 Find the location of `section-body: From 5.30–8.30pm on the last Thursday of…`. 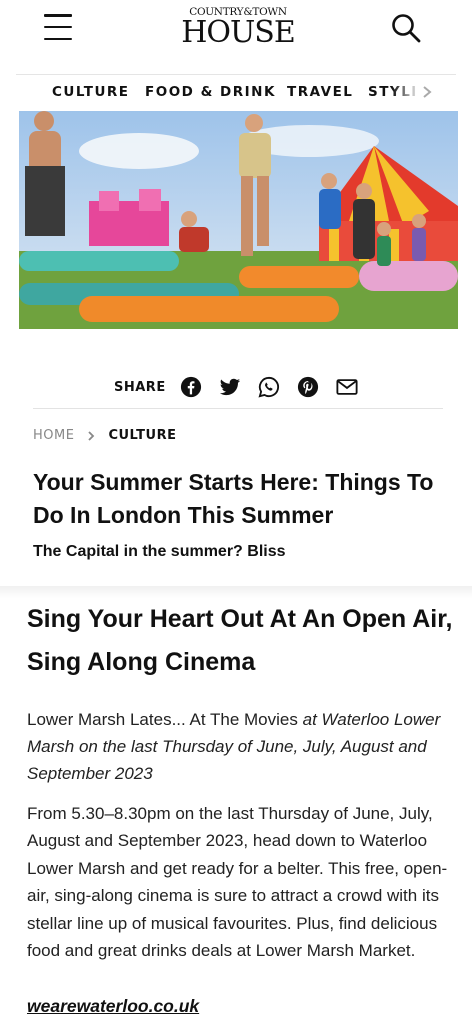

section-body: From 5.30–8.30pm on the last Thursday of… is located at coordinates (237, 882).